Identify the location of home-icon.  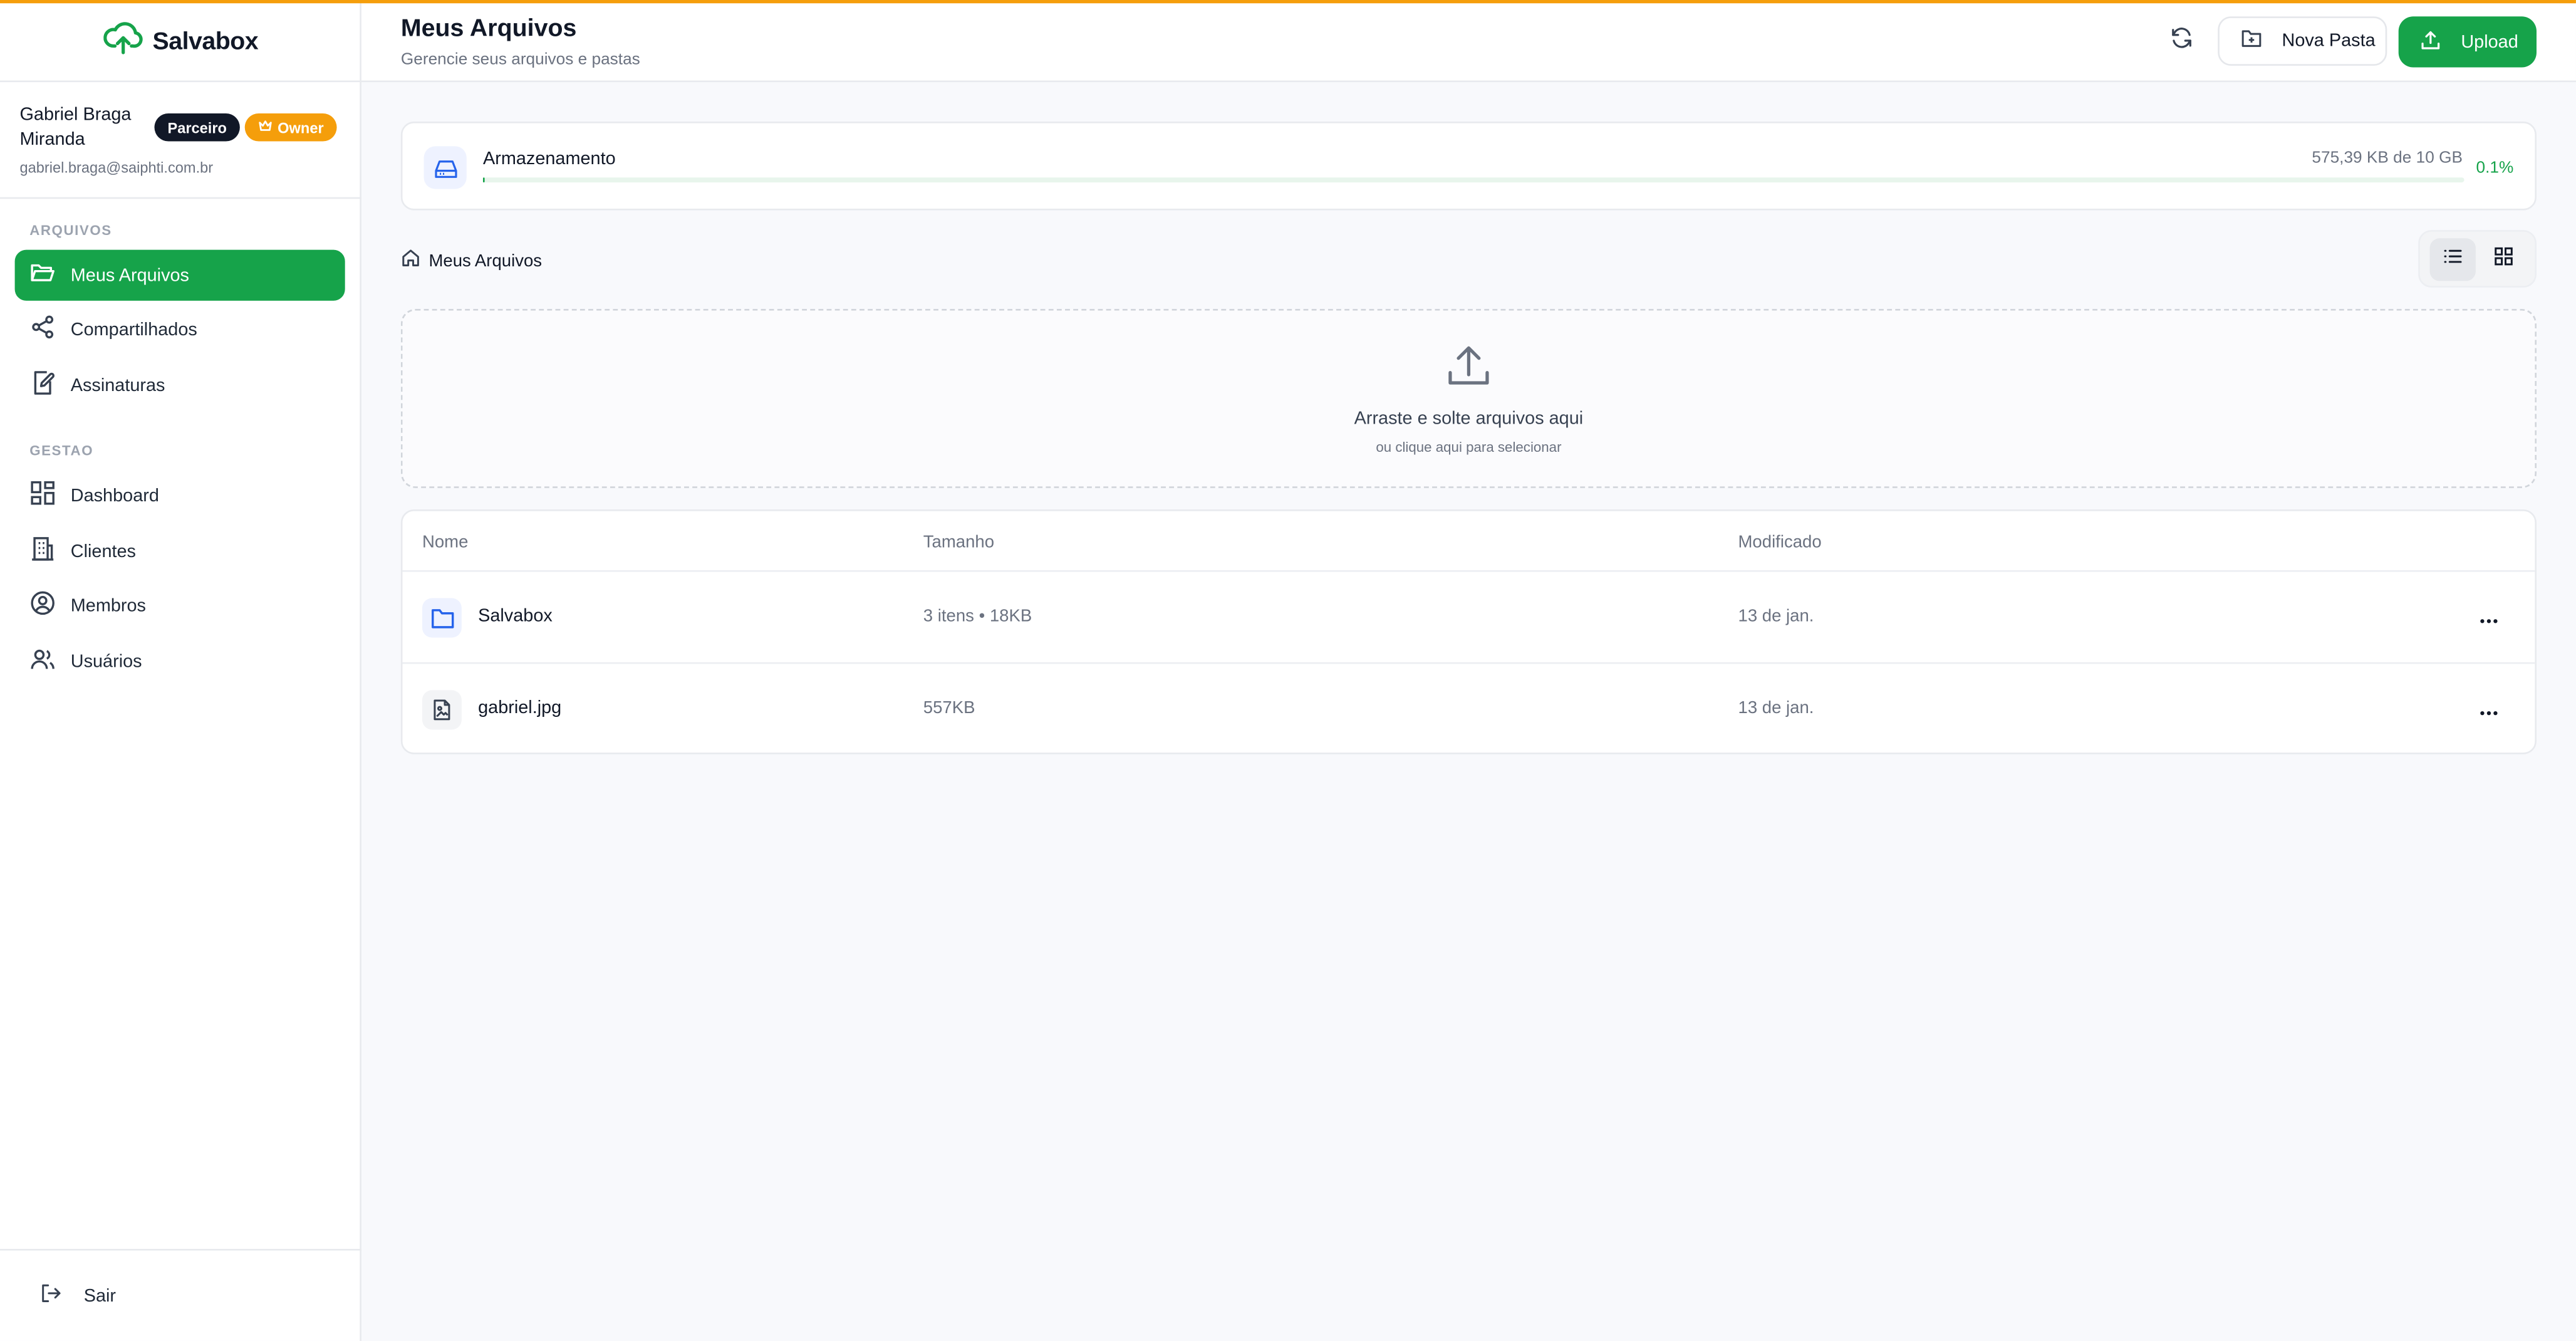
(410, 260).